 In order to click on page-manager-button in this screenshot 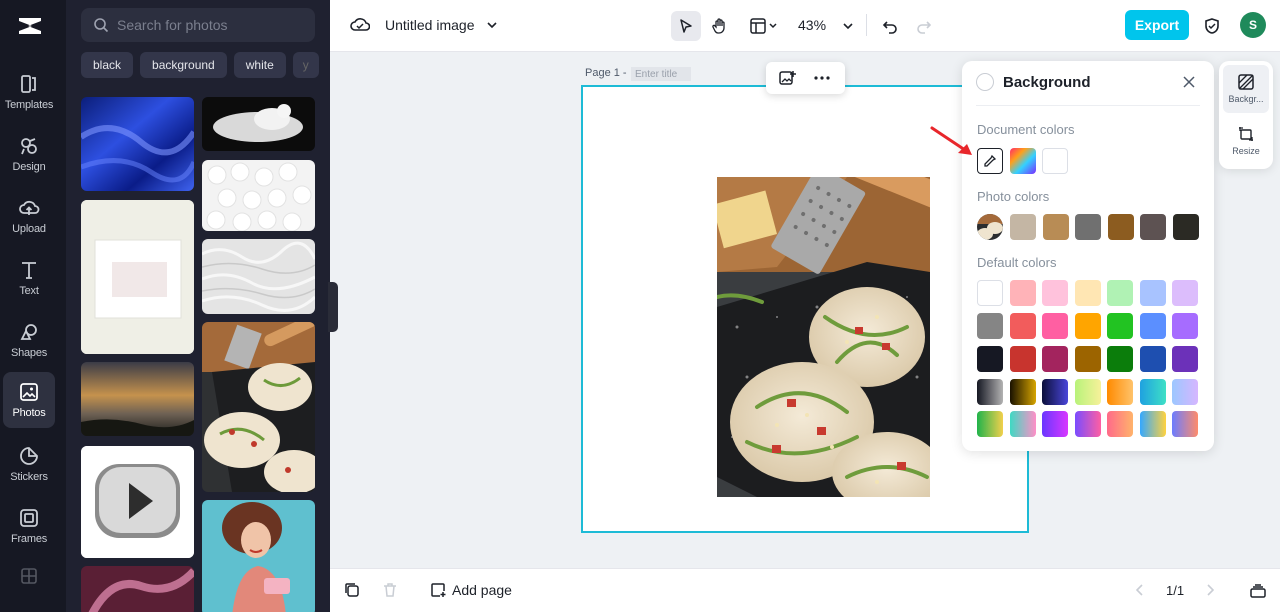, I will do `click(1258, 590)`.